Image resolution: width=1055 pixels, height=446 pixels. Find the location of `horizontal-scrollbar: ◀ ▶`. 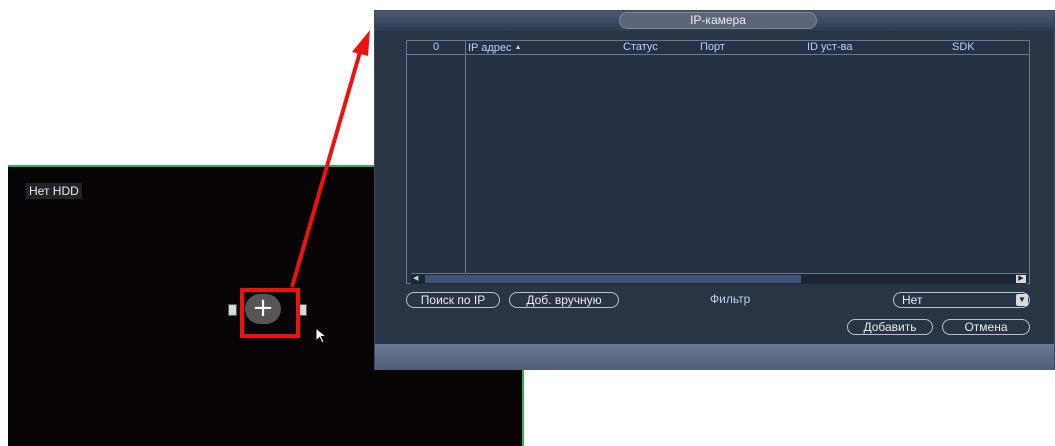

horizontal-scrollbar: ◀ ▶ is located at coordinates (719, 278).